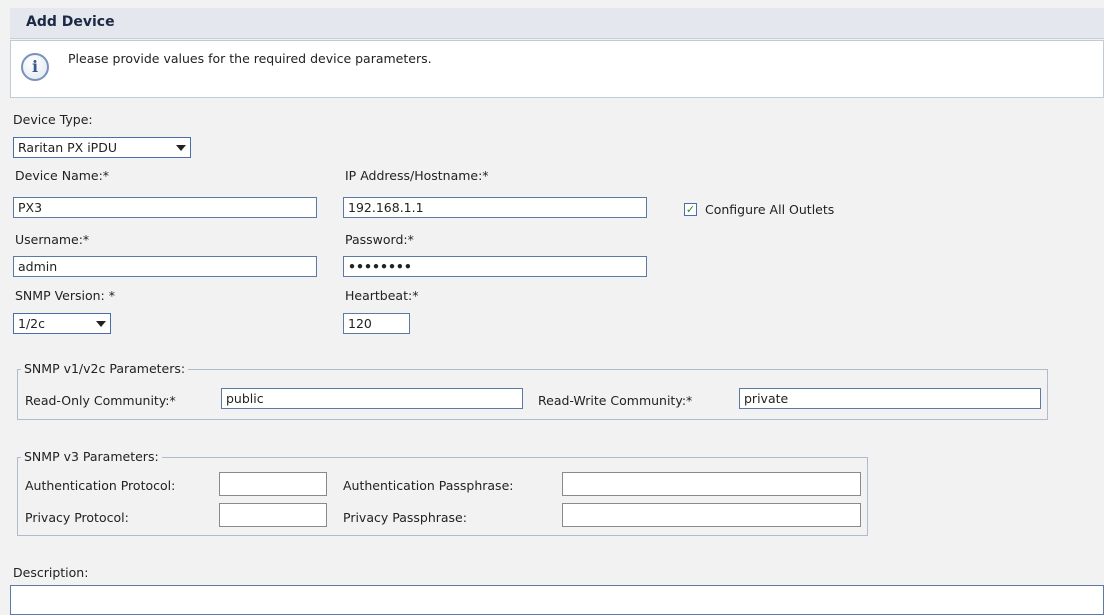 The height and width of the screenshot is (615, 1104). What do you see at coordinates (35, 67) in the screenshot?
I see `info-icon: i` at bounding box center [35, 67].